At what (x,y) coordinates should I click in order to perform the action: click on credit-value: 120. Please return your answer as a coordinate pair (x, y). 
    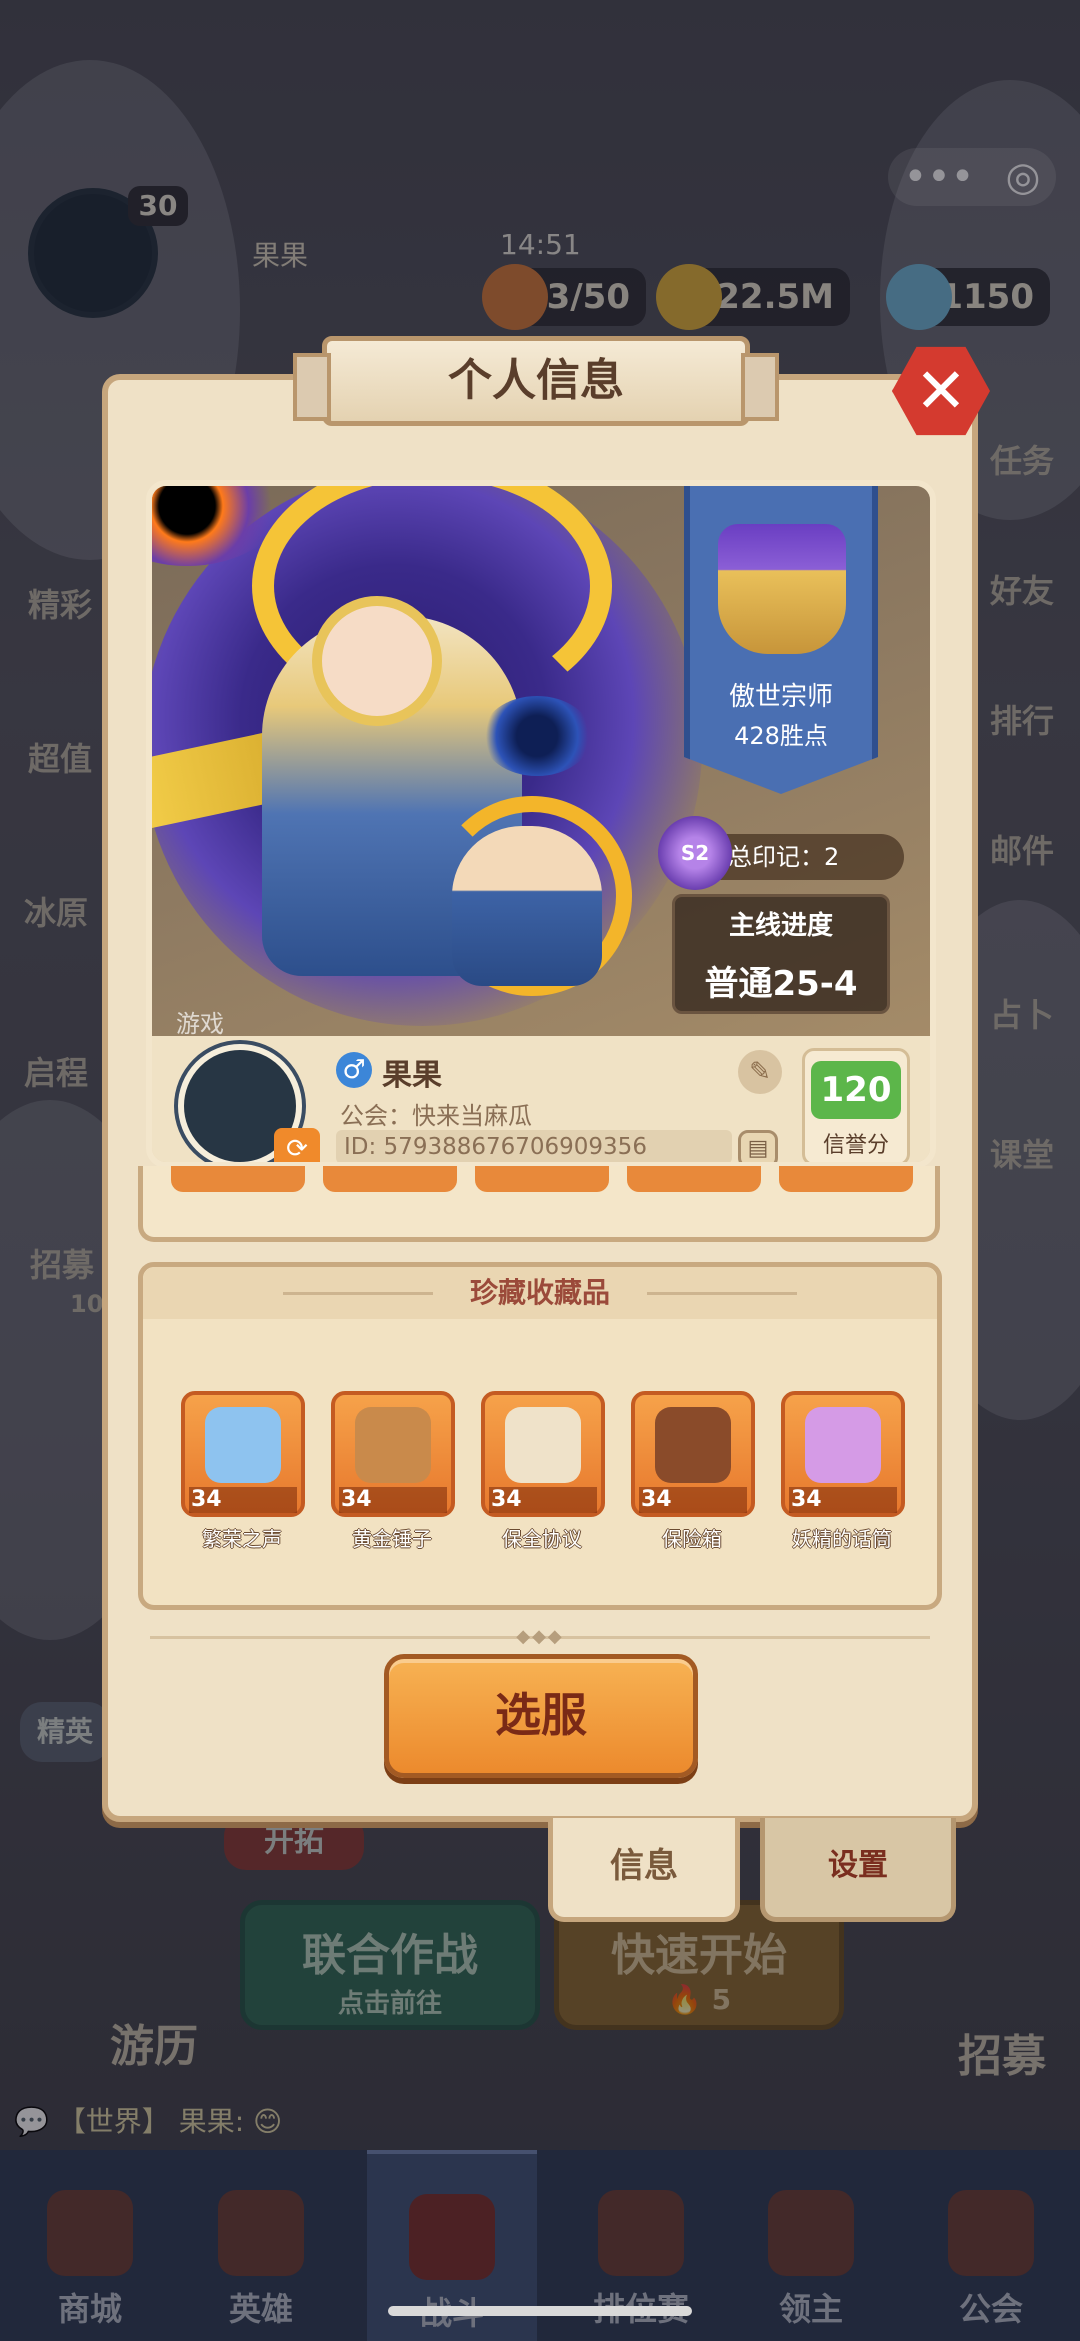
    Looking at the image, I should click on (856, 1090).